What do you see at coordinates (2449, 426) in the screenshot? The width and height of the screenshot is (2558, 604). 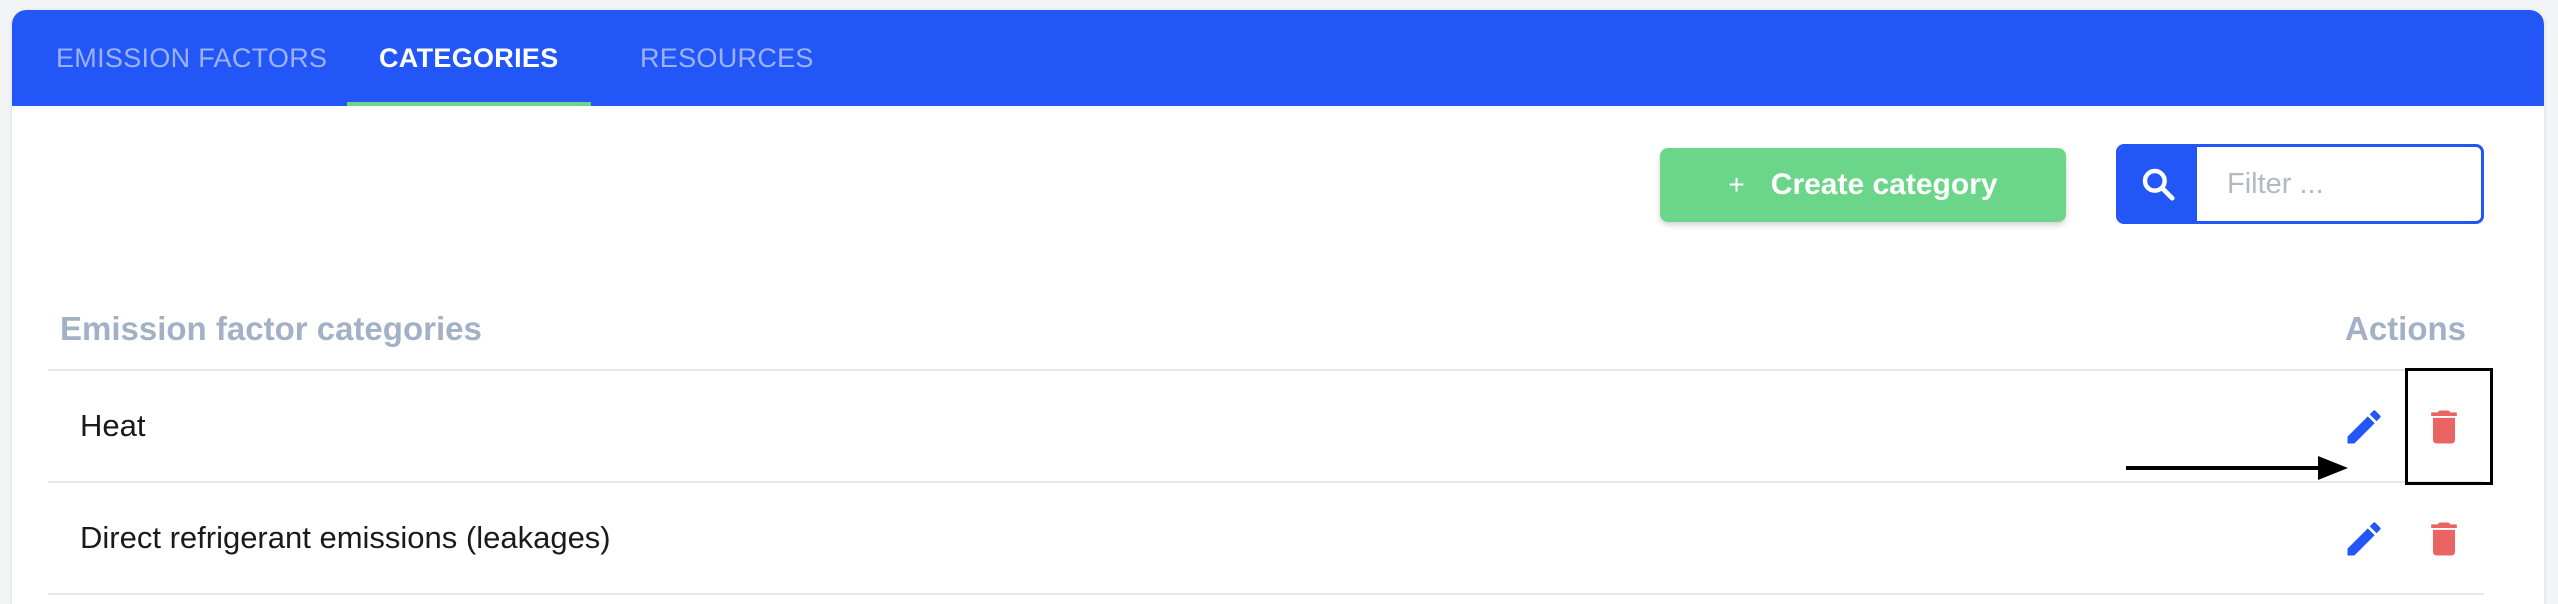 I see `annotation-highlight-box` at bounding box center [2449, 426].